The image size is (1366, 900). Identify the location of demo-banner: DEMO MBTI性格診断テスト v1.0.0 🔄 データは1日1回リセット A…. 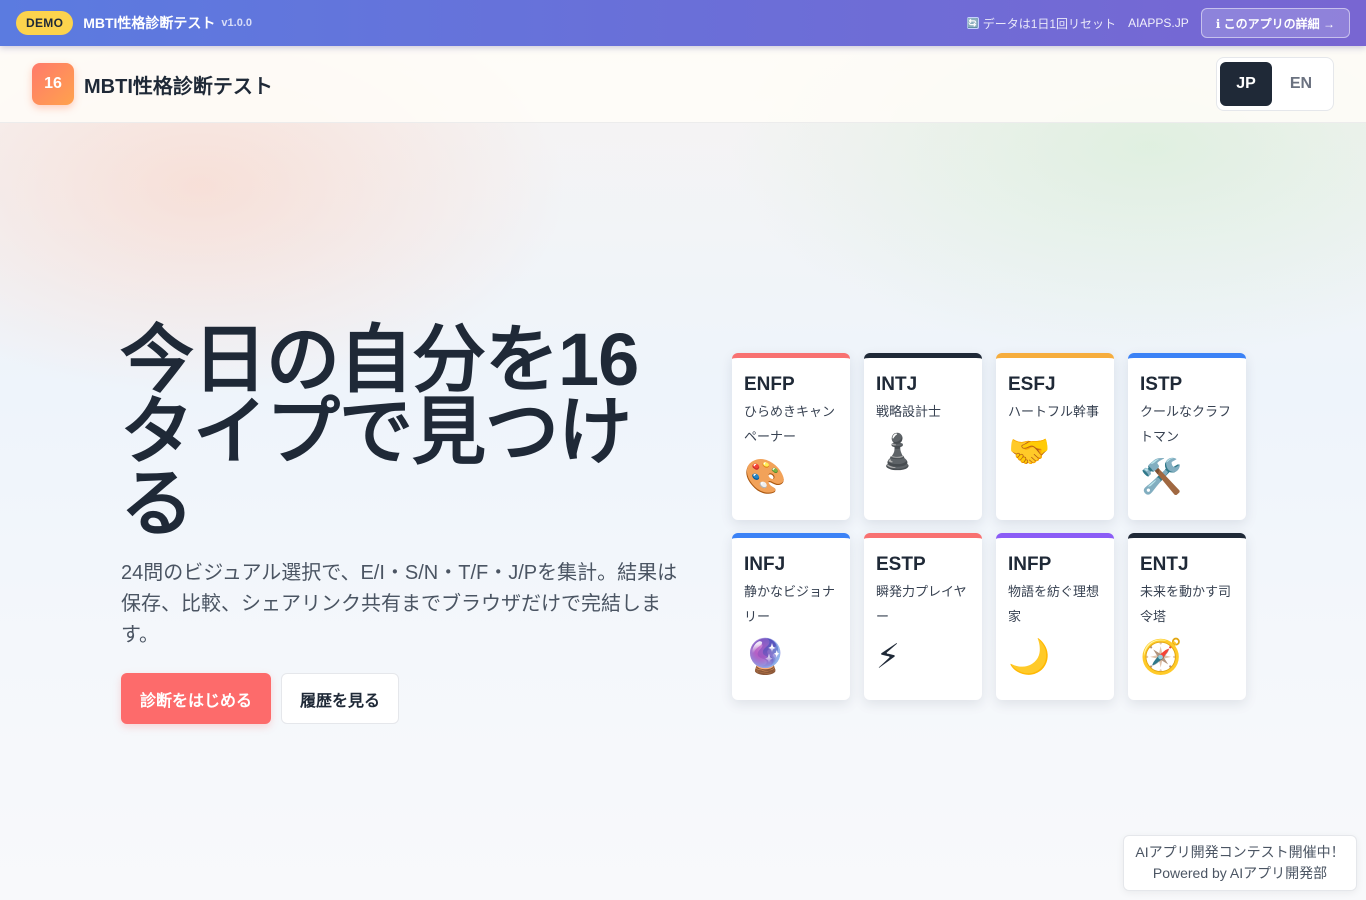
(683, 23).